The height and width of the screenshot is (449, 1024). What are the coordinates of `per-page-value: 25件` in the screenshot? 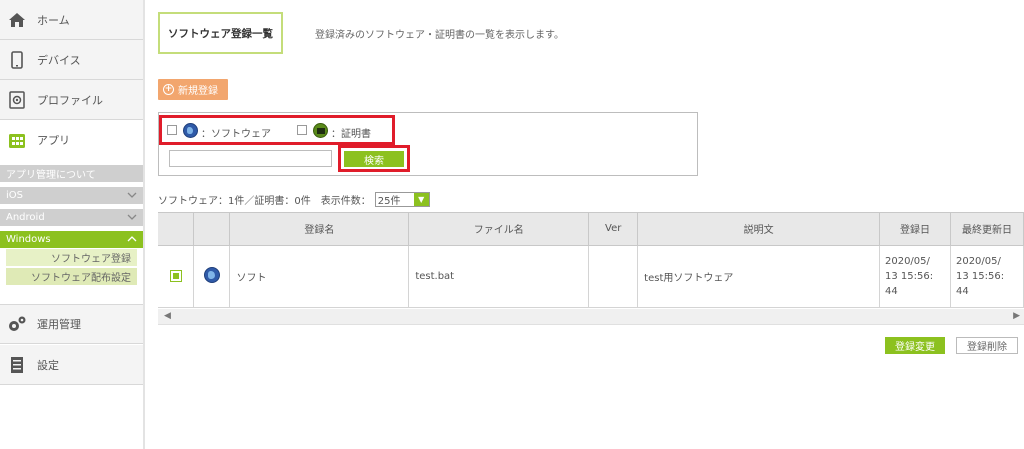 It's located at (389, 201).